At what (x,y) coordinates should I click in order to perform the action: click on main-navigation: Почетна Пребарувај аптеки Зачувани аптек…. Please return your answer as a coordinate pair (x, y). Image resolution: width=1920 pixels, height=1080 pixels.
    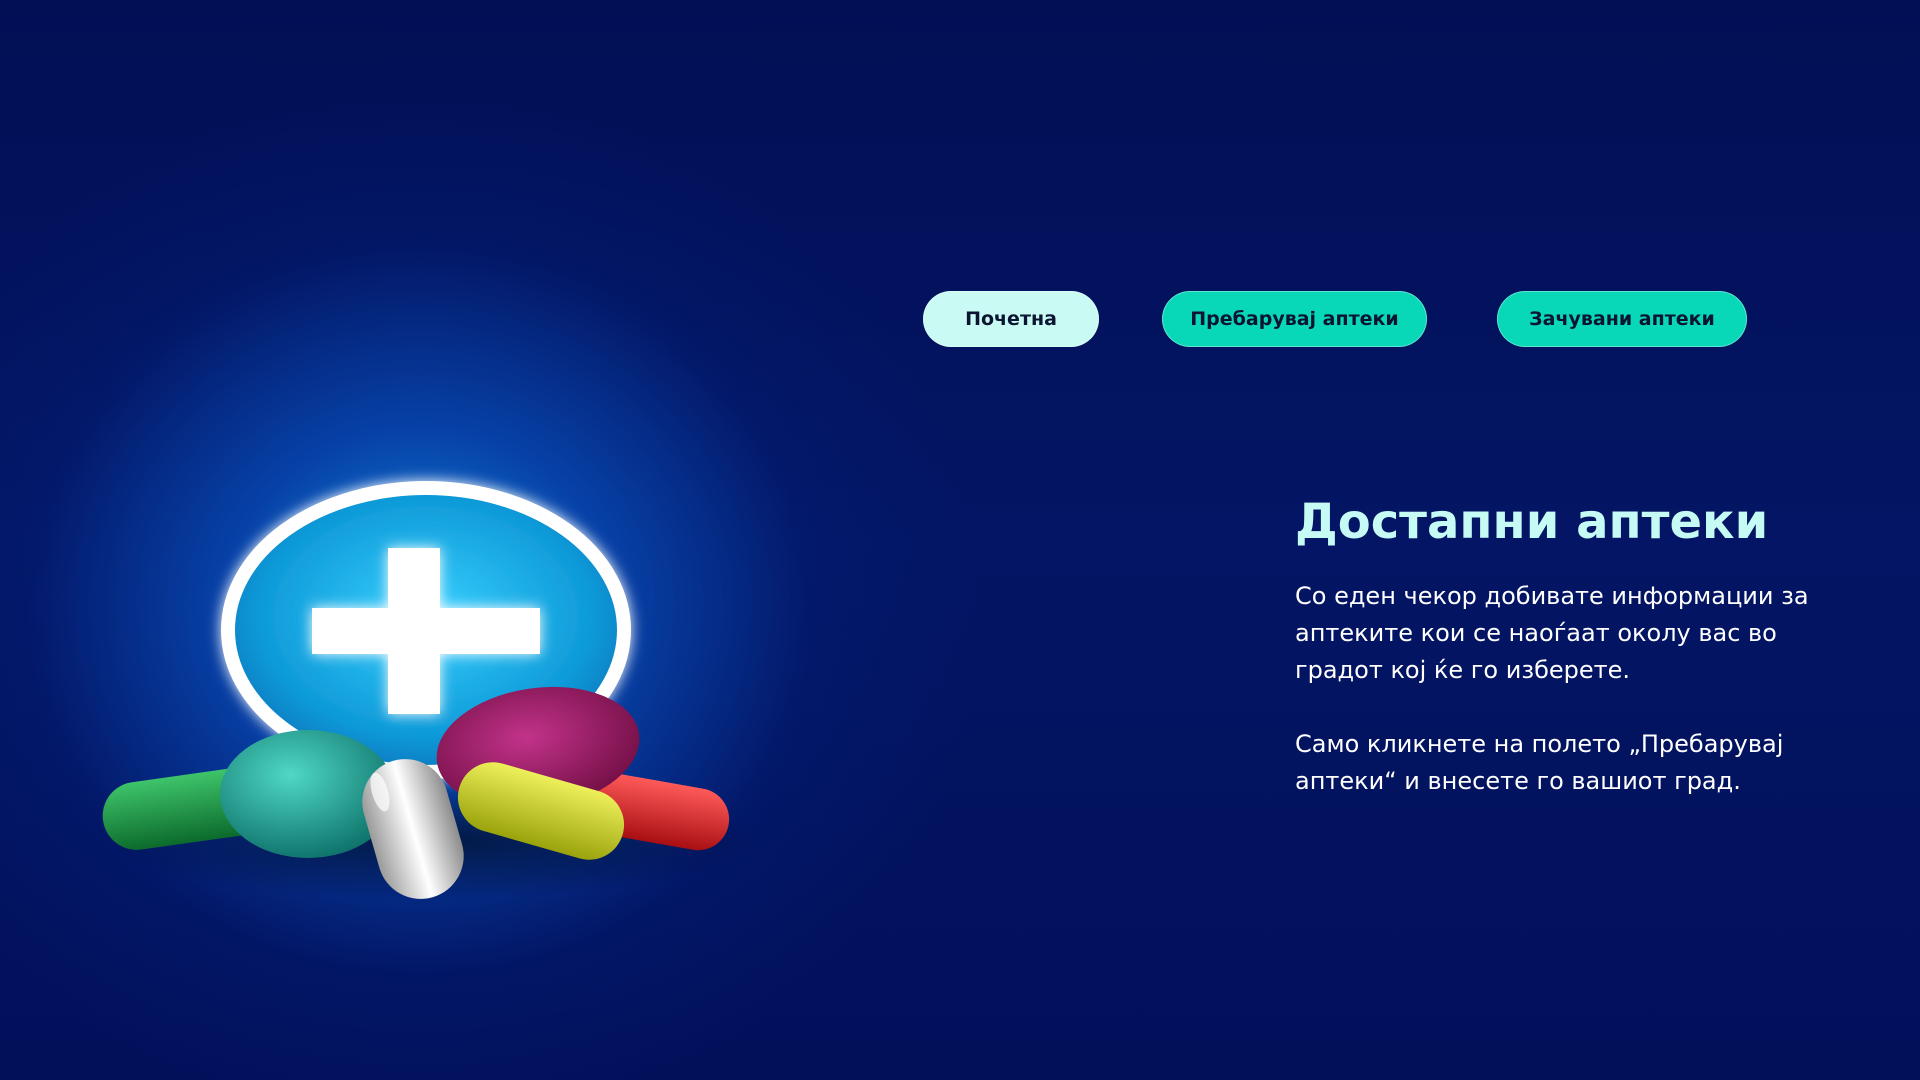
    Looking at the image, I should click on (960, 319).